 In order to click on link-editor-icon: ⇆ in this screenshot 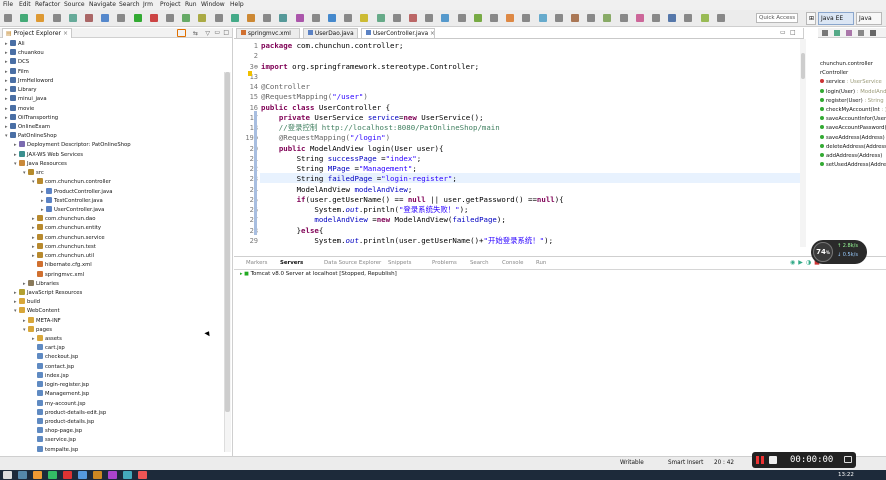, I will do `click(195, 33)`.